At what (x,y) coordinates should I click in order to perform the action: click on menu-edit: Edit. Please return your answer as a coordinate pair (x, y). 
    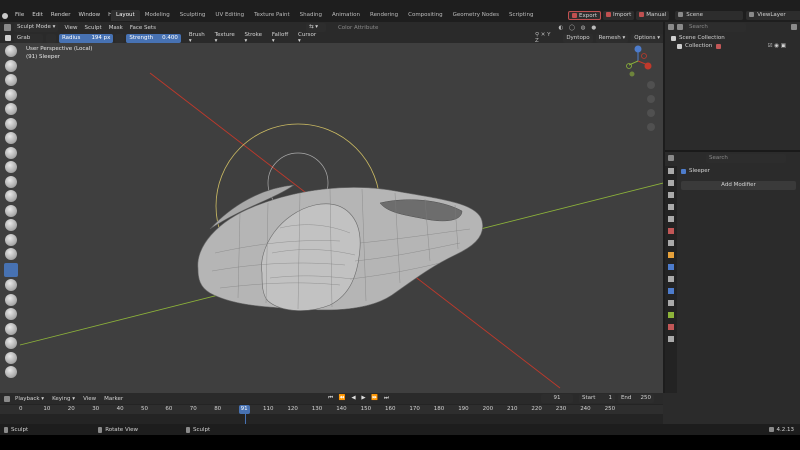
    Looking at the image, I should click on (37, 15).